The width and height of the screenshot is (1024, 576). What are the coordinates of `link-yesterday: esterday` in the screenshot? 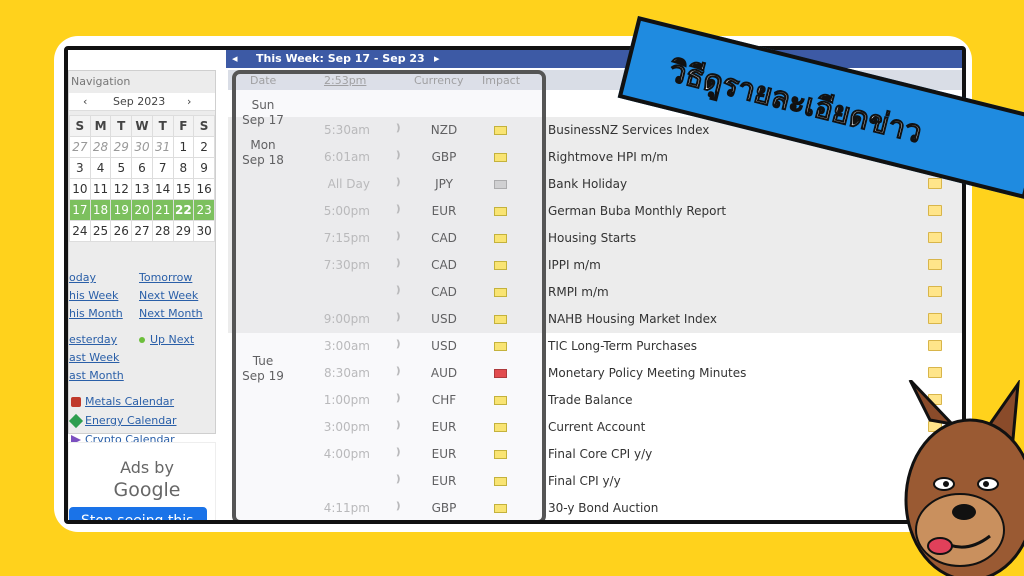 It's located at (93, 339).